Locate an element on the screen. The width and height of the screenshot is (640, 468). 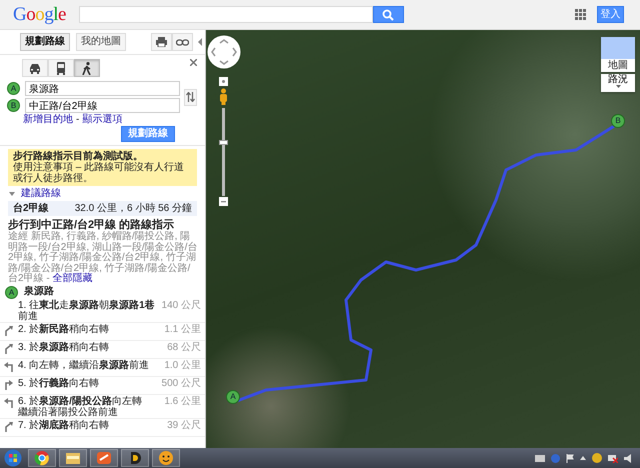
printer-icon is located at coordinates (161, 42).